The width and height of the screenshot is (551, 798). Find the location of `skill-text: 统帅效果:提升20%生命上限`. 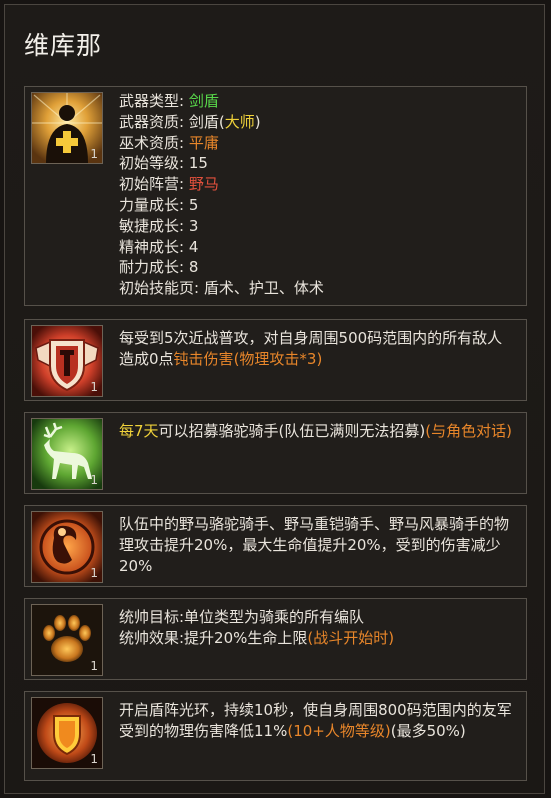

skill-text: 统帅效果:提升20%生命上限 is located at coordinates (213, 638).